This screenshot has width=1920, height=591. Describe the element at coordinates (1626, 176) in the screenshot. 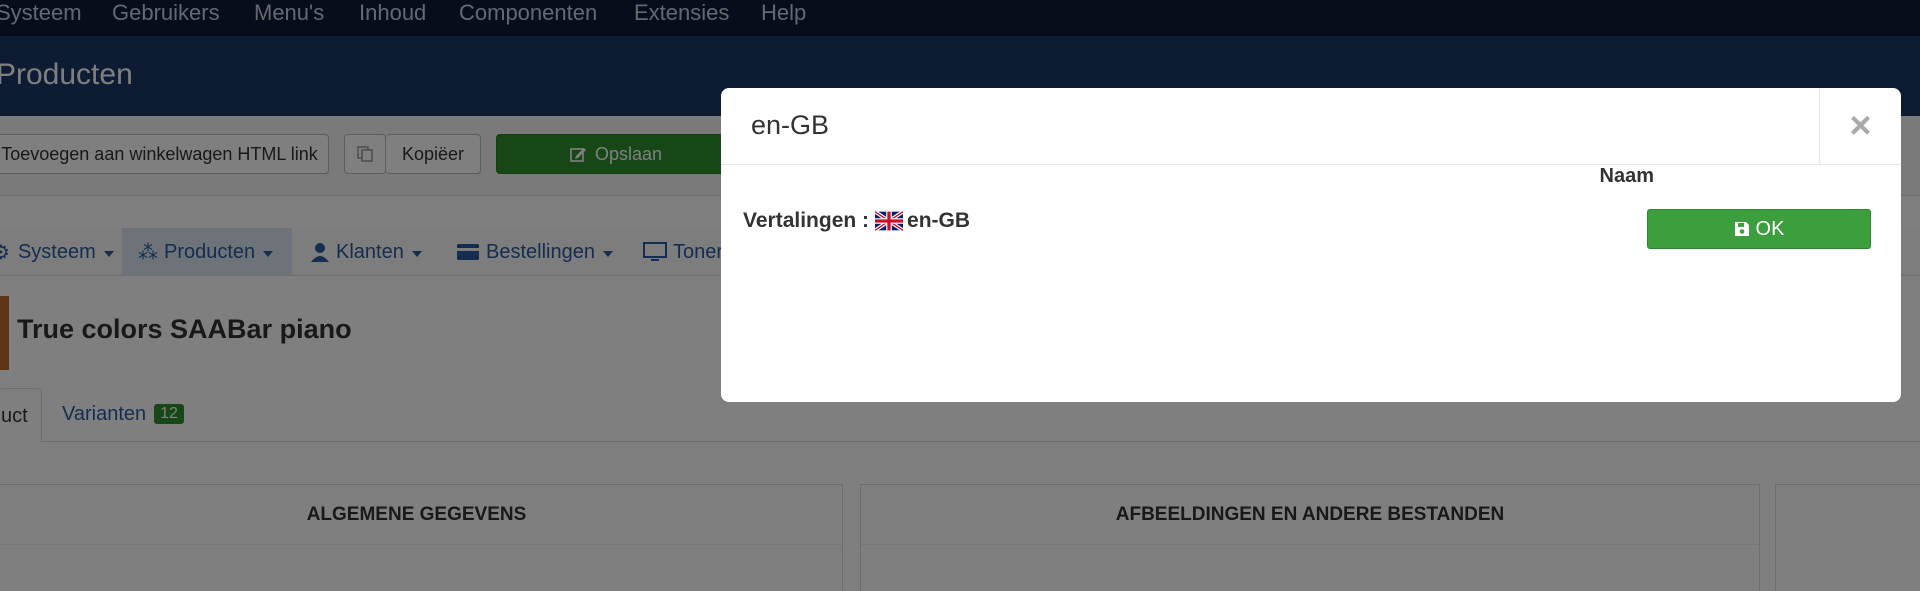

I see `name-field-label: Naam` at that location.